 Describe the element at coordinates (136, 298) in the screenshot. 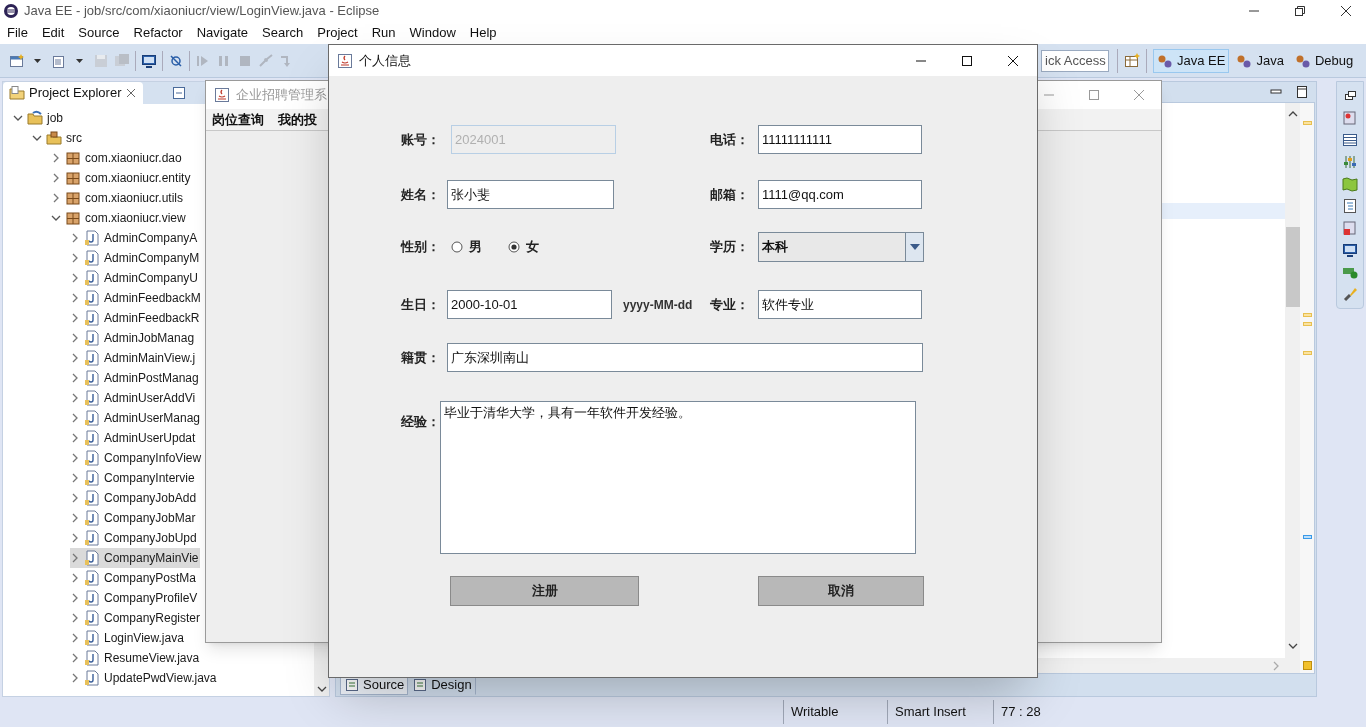

I see `tree-item: AdminFeedbackM` at that location.